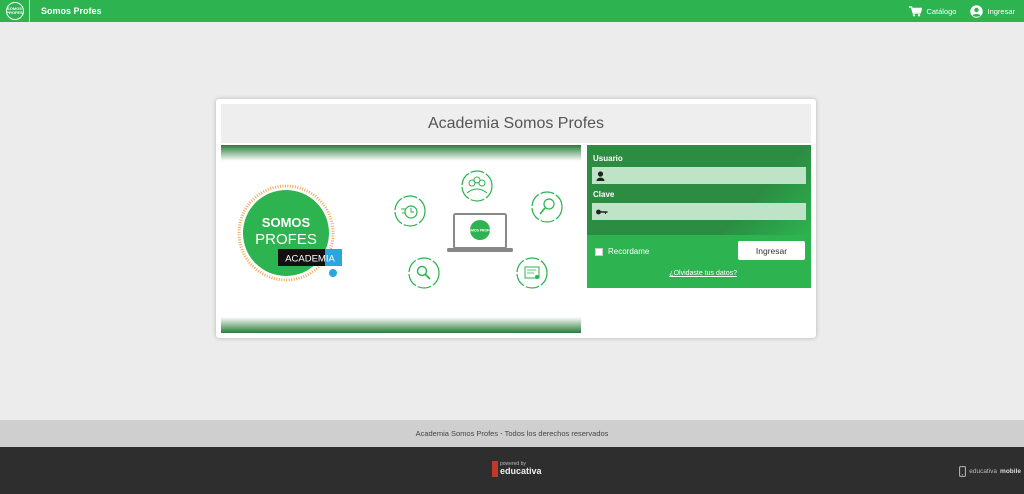 The height and width of the screenshot is (494, 1024). What do you see at coordinates (410, 211) in the screenshot?
I see `clock-icon` at bounding box center [410, 211].